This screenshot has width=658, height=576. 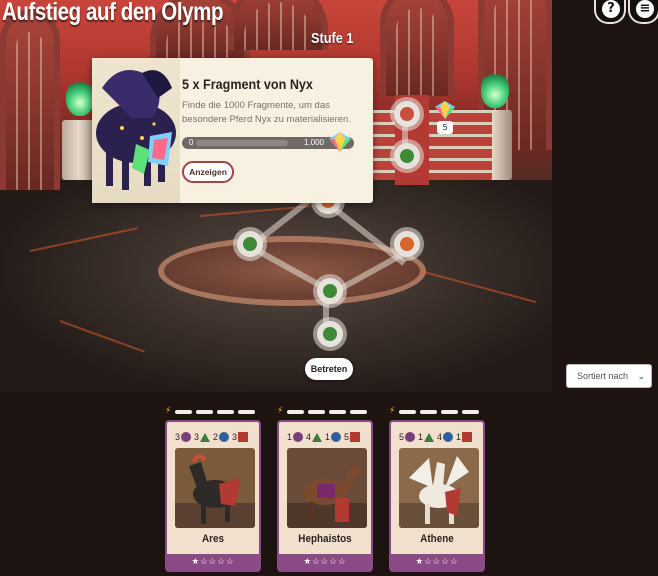 What do you see at coordinates (325, 539) in the screenshot?
I see `horse-name: Hephaistos` at bounding box center [325, 539].